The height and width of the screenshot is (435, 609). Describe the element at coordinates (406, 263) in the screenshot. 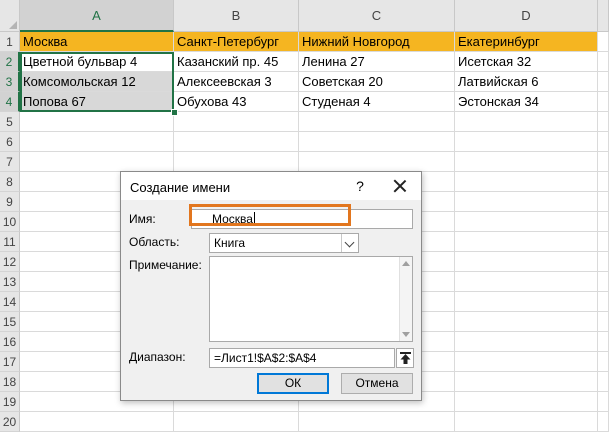

I see `scroll-up-icon` at that location.